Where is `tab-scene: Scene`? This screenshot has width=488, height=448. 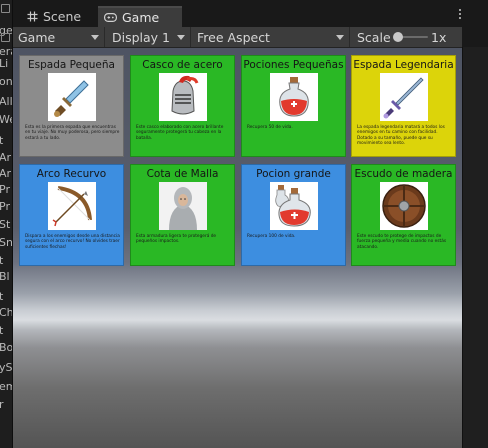
tab-scene: Scene is located at coordinates (54, 16).